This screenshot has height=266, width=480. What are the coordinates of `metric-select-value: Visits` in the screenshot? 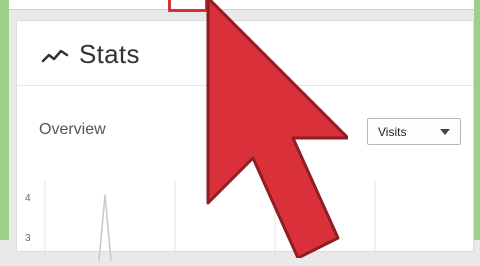 It's located at (392, 132).